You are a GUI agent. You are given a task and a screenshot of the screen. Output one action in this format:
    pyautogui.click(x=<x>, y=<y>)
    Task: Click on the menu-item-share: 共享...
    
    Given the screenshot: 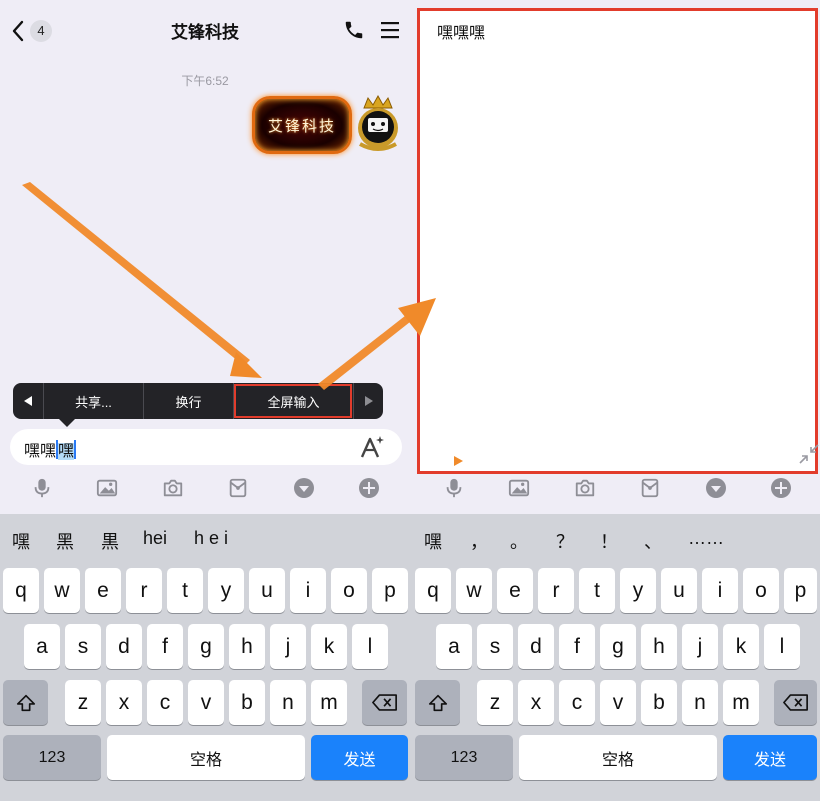 What is the action you would take?
    pyautogui.click(x=93, y=401)
    